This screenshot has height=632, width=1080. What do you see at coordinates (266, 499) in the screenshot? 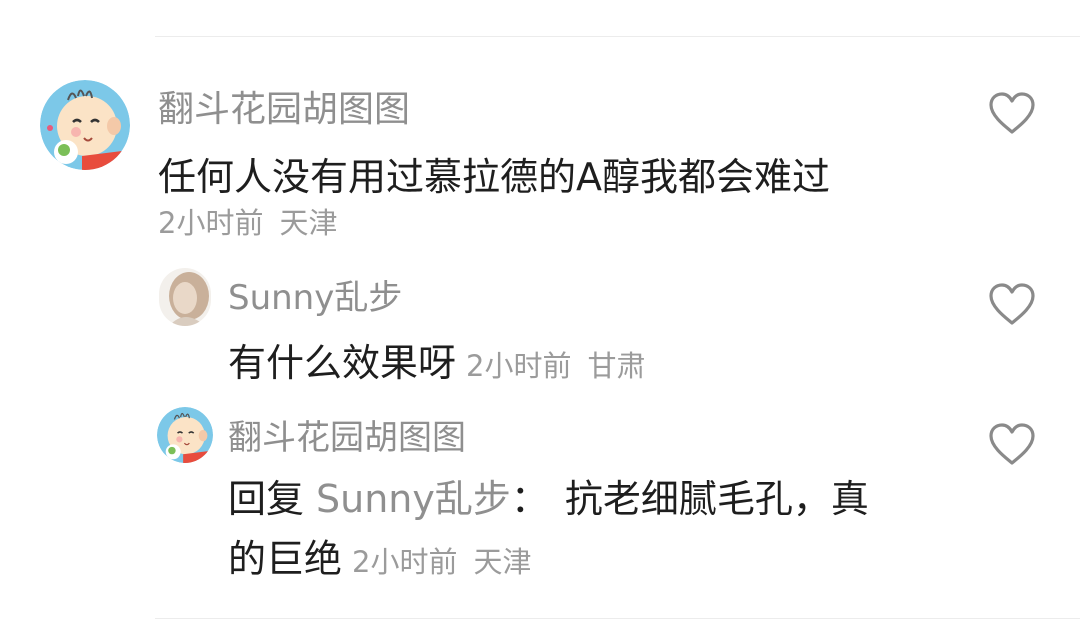
I see `reply-prefix: 回复` at bounding box center [266, 499].